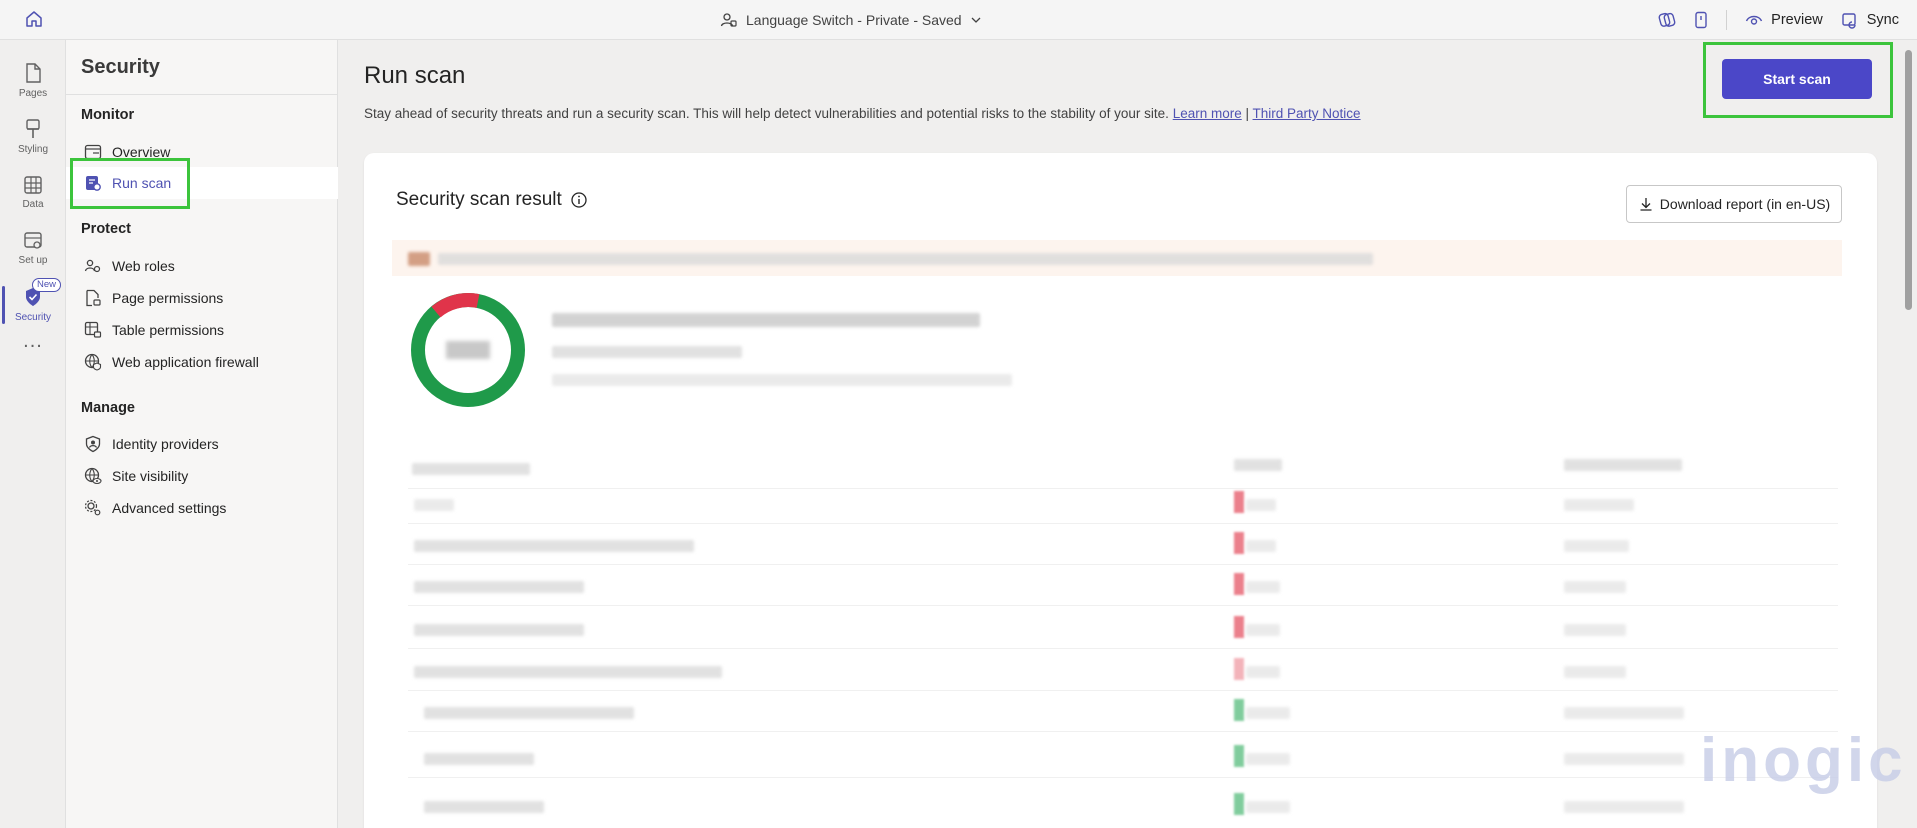 The image size is (1917, 828). I want to click on download-report-button: Download report (in en-US), so click(1734, 204).